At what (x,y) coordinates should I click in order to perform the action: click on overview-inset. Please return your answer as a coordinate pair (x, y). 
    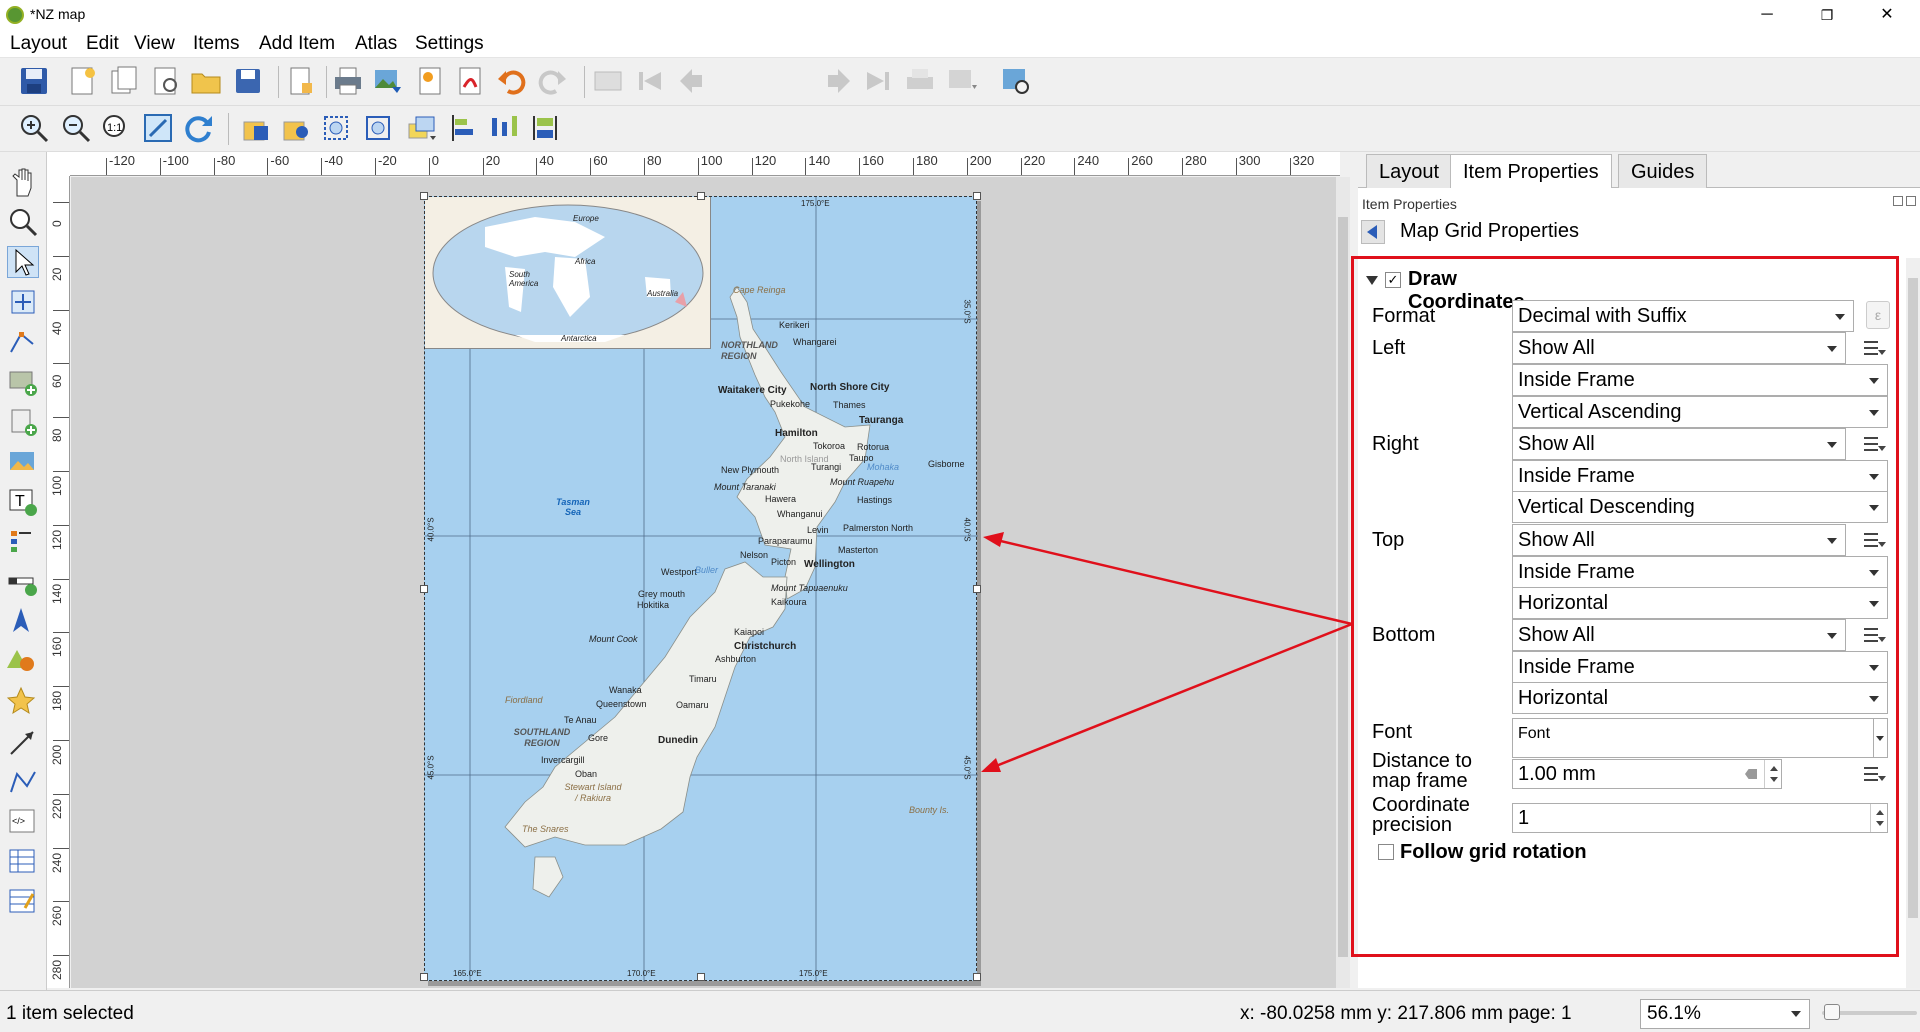
    Looking at the image, I should click on (568, 273).